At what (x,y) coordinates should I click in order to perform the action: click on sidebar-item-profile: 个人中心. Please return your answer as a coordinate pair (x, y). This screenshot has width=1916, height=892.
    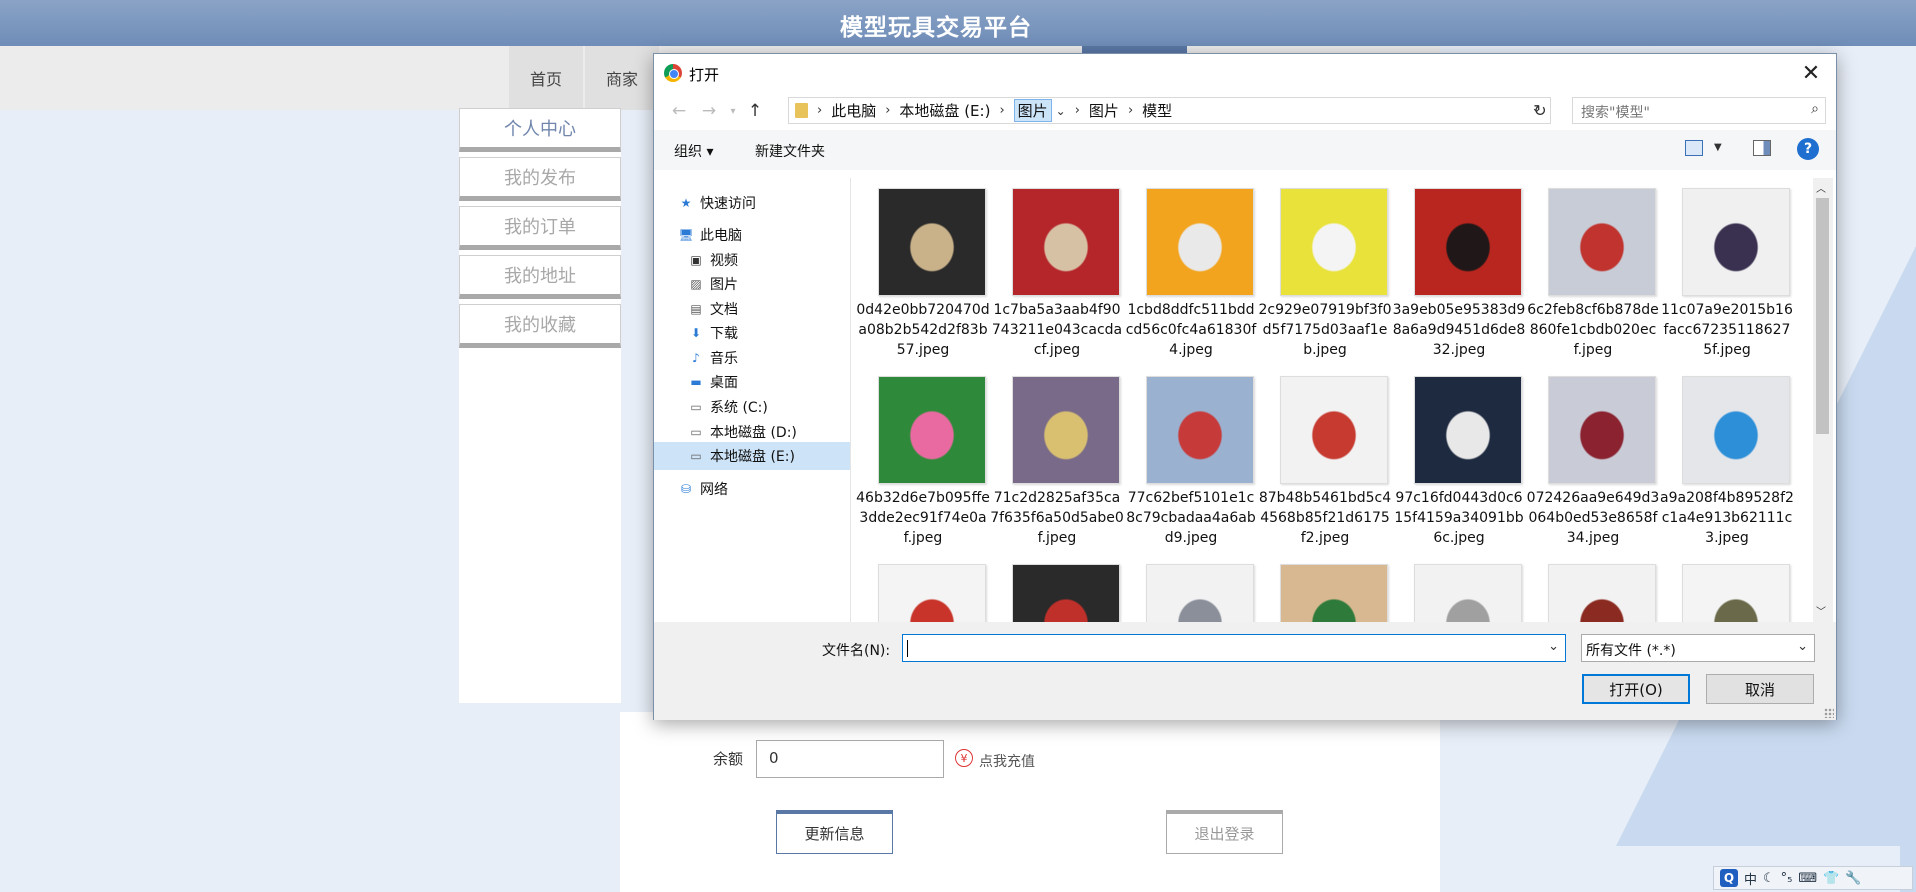
    Looking at the image, I should click on (540, 130).